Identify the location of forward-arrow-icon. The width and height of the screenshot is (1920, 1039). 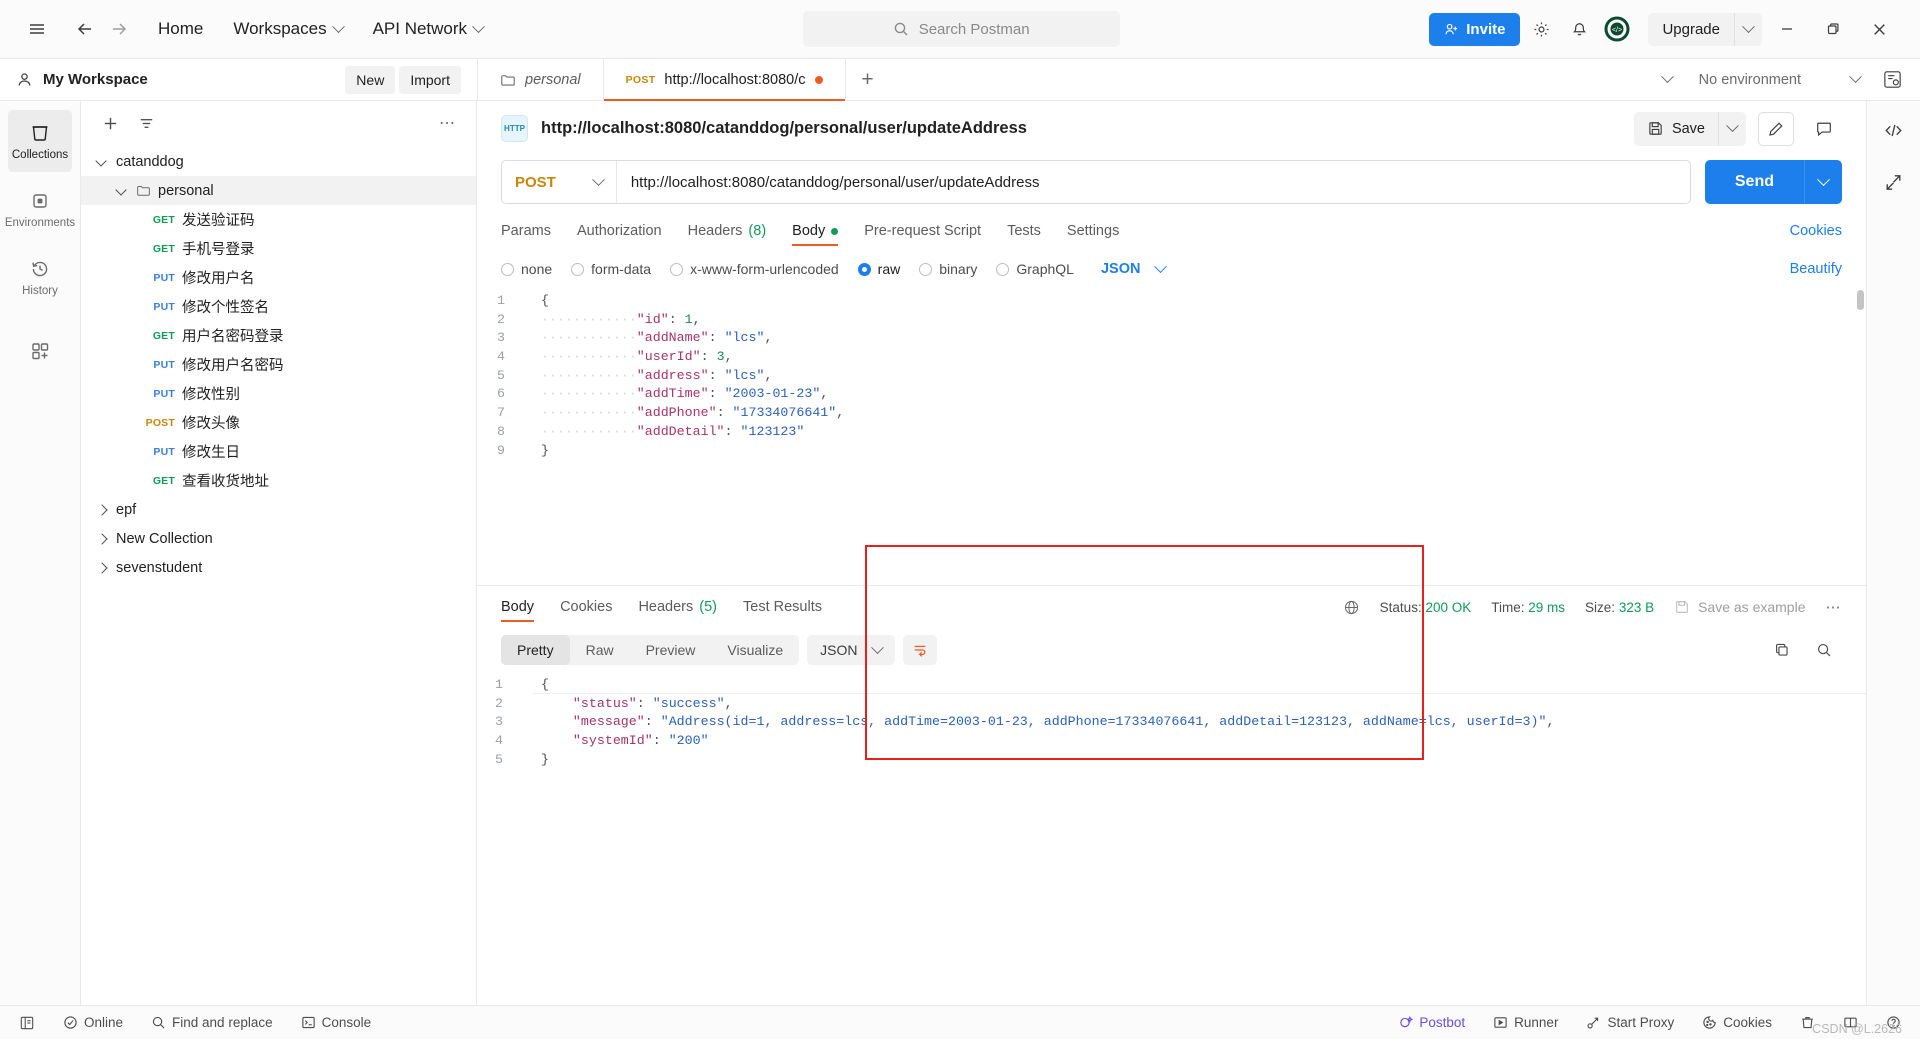
(119, 29).